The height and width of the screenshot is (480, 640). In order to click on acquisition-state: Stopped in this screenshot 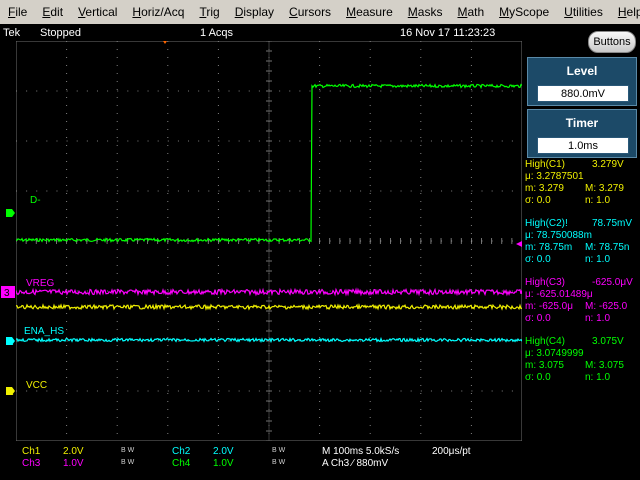, I will do `click(60, 33)`.